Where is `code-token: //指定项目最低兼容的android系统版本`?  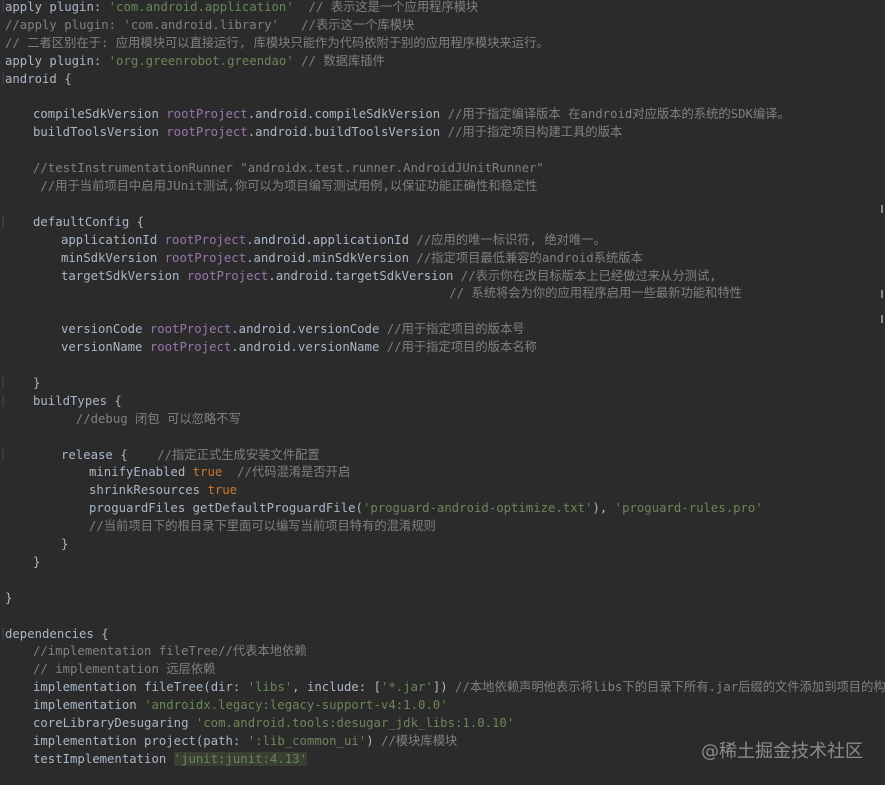 code-token: //指定项目最低兼容的android系统版本 is located at coordinates (529, 257).